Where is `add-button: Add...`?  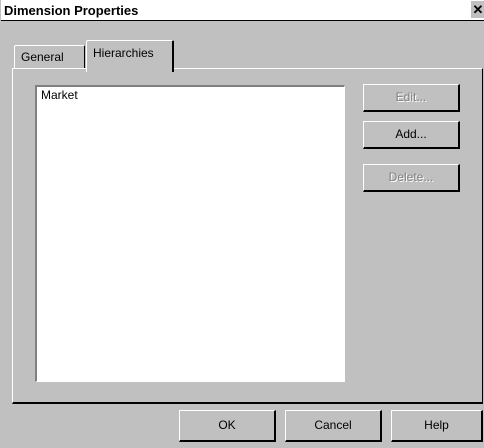
add-button: Add... is located at coordinates (411, 135).